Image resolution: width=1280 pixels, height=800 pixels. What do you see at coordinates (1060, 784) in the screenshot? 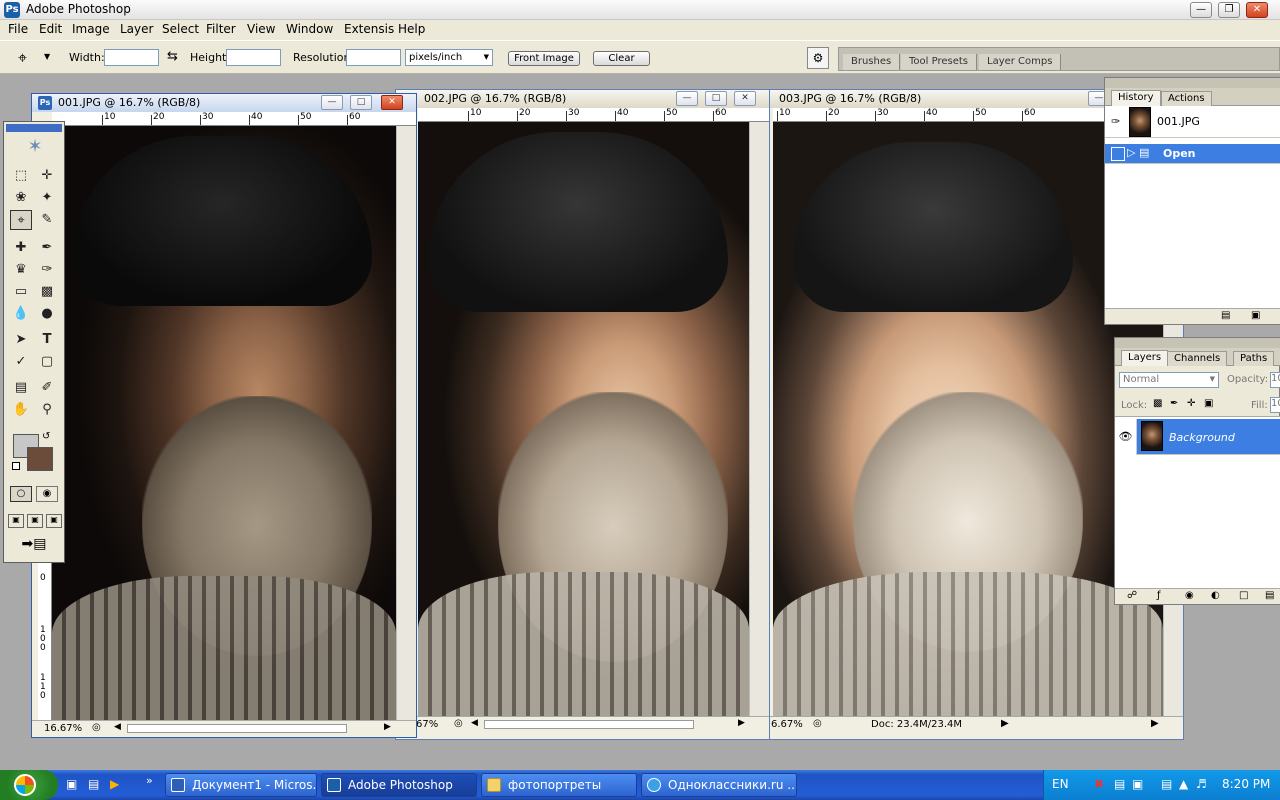
I see `language-indicator: EN` at bounding box center [1060, 784].